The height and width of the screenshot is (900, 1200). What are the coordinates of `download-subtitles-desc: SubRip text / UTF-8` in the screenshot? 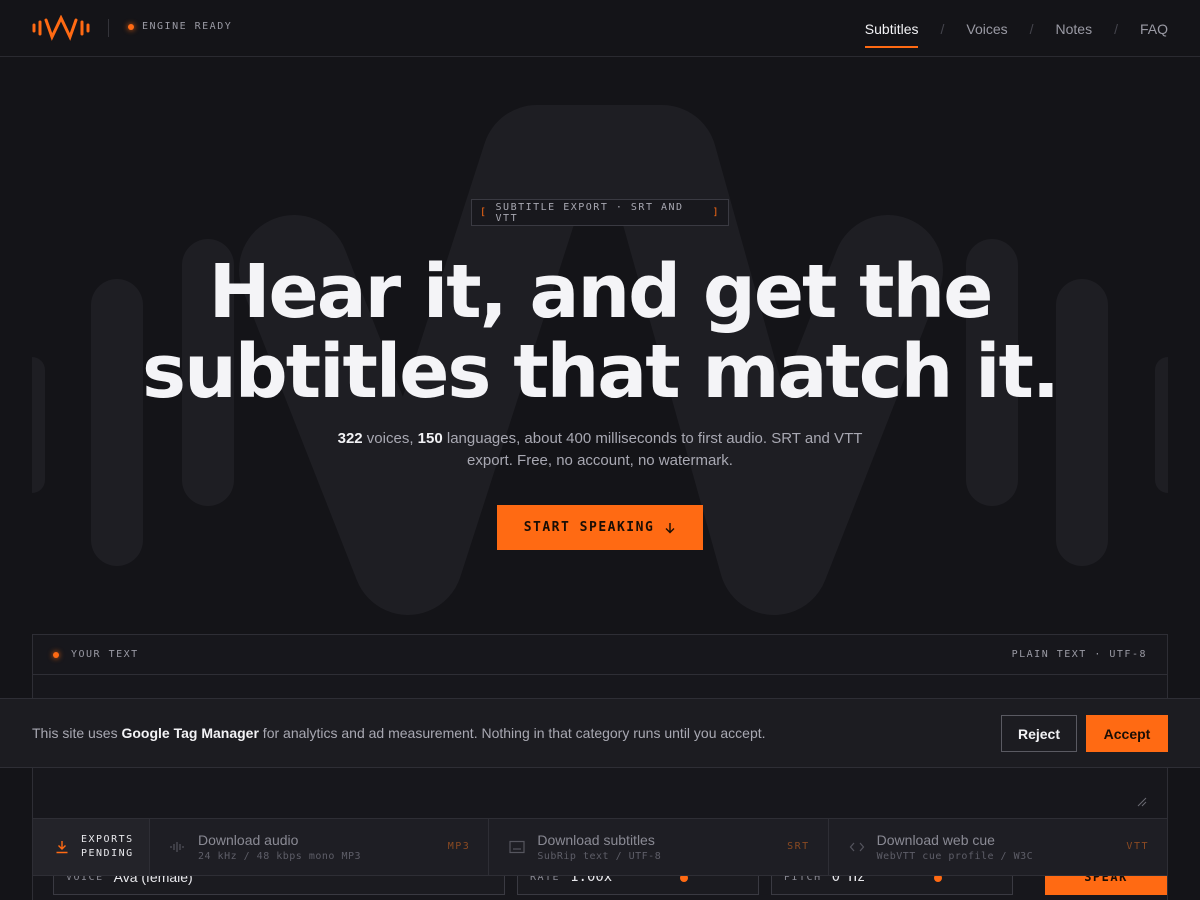 It's located at (599, 856).